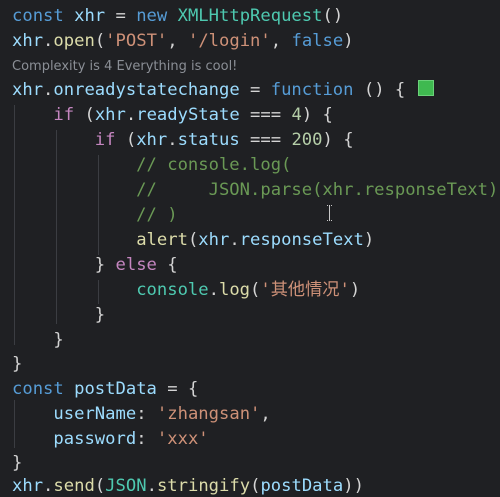 The height and width of the screenshot is (497, 500). Describe the element at coordinates (255, 190) in the screenshot. I see `code-line-7: // JSON.parse(xhr.responseText)` at that location.